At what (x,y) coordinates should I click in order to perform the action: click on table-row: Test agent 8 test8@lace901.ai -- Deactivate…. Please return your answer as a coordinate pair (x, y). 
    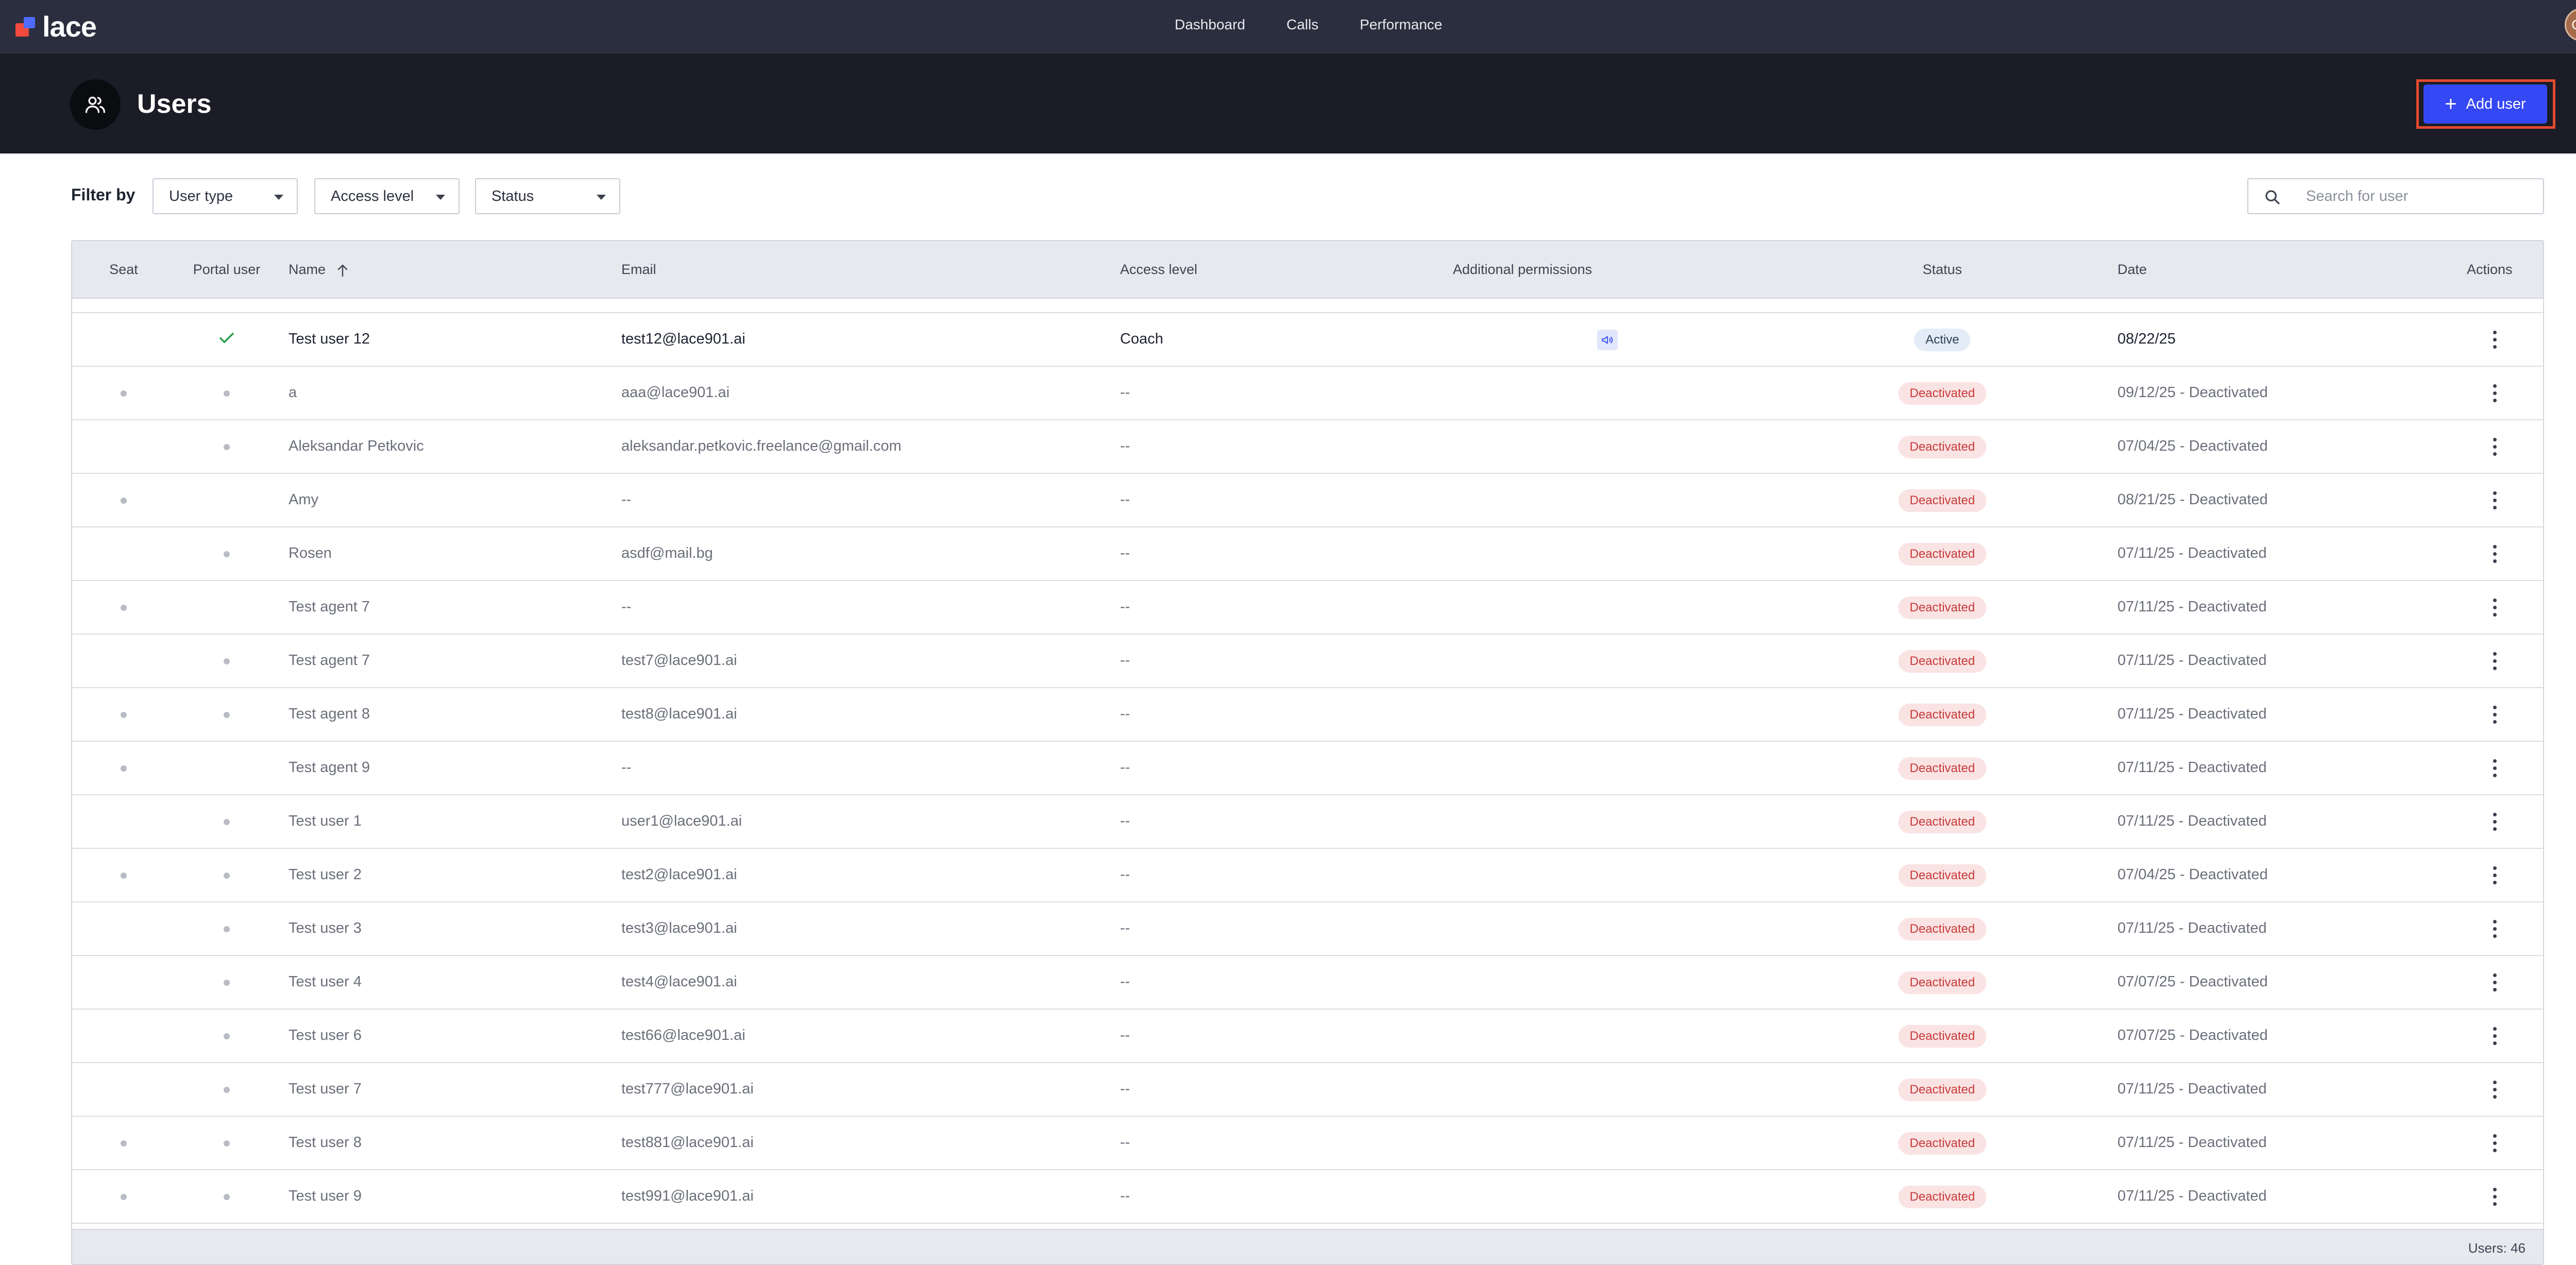
    Looking at the image, I should click on (1307, 715).